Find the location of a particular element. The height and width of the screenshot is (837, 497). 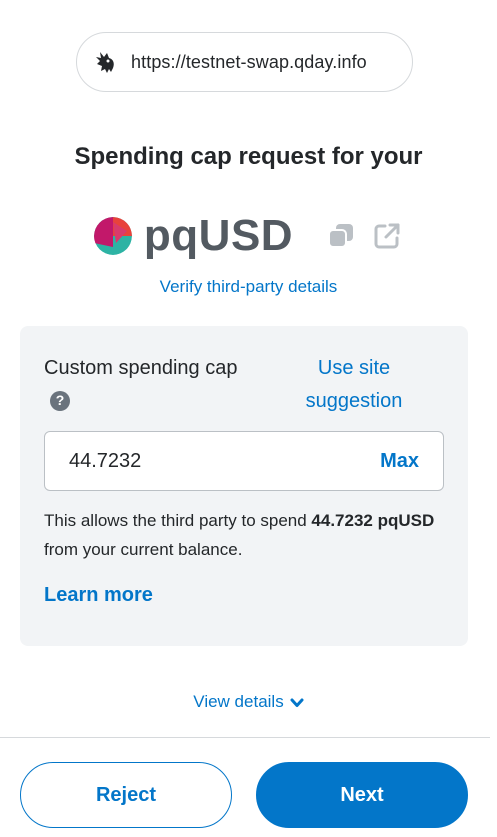

chevron-down-icon is located at coordinates (297, 702).